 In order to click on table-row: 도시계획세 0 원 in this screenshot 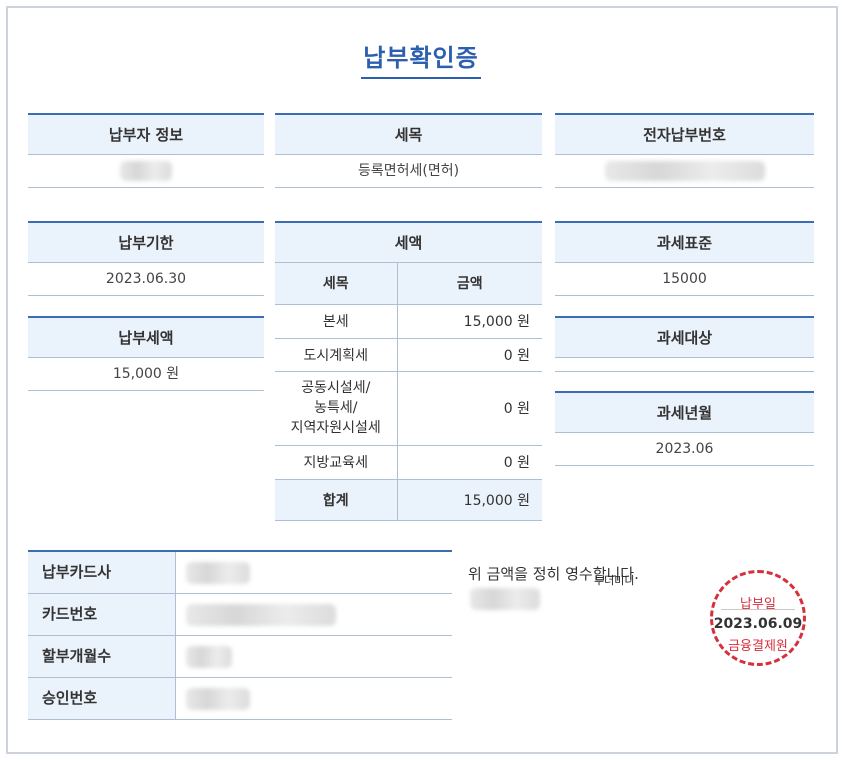, I will do `click(408, 355)`.